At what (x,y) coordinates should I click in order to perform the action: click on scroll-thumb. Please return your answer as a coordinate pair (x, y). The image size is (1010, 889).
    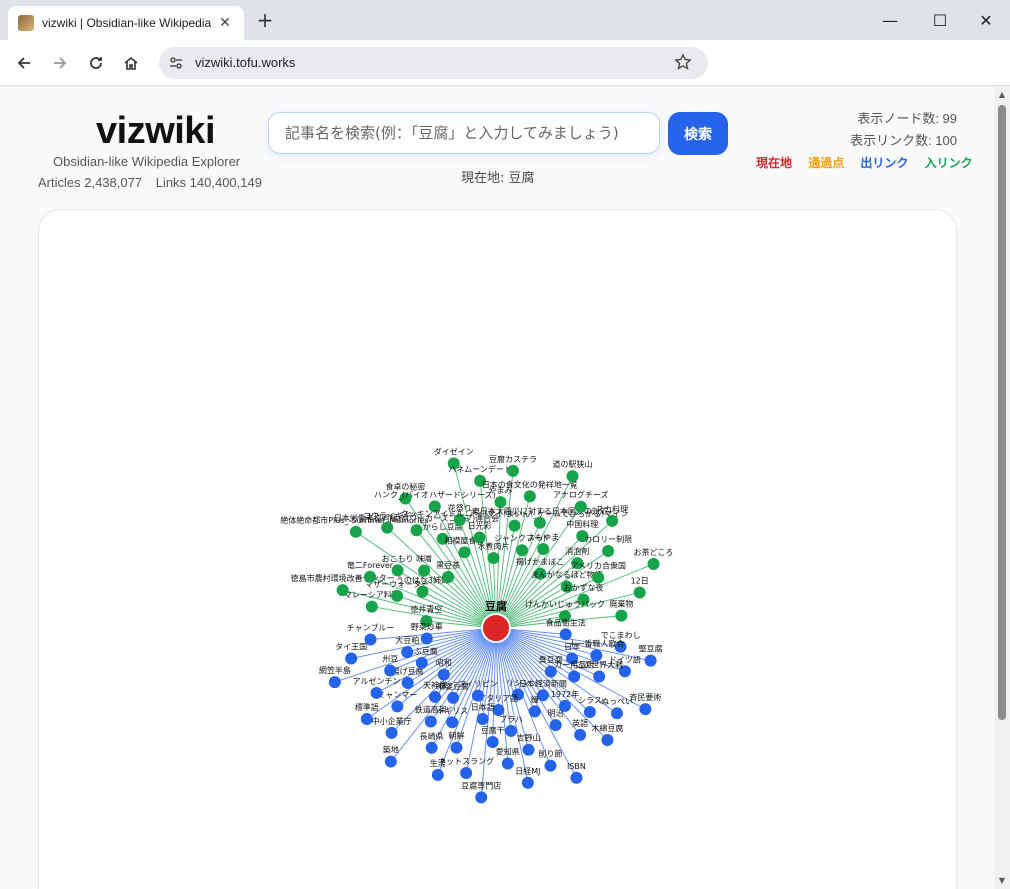
    Looking at the image, I should click on (1002, 412).